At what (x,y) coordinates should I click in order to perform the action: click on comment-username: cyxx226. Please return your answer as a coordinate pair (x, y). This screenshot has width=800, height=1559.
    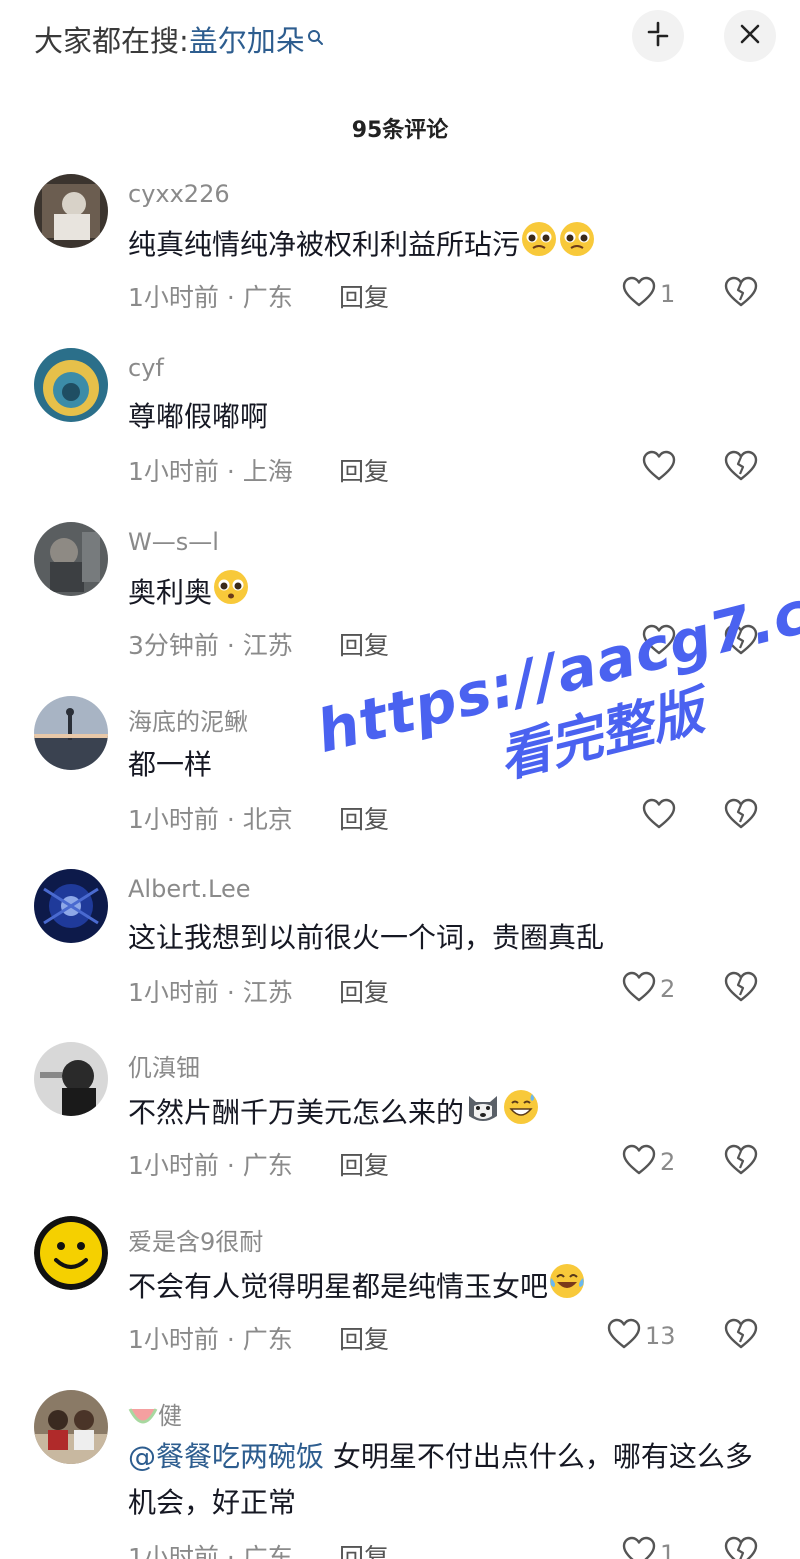
    Looking at the image, I should click on (179, 194).